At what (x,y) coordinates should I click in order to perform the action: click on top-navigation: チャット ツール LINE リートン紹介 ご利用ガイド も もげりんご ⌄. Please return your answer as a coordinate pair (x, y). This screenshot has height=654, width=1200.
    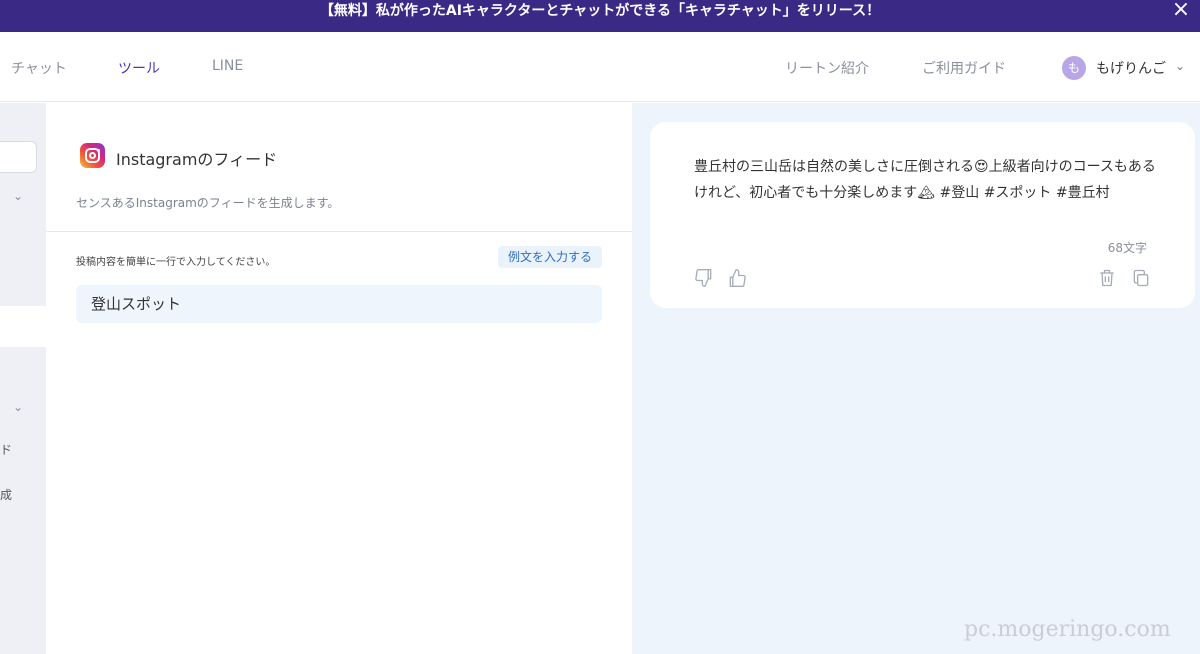
    Looking at the image, I should click on (600, 67).